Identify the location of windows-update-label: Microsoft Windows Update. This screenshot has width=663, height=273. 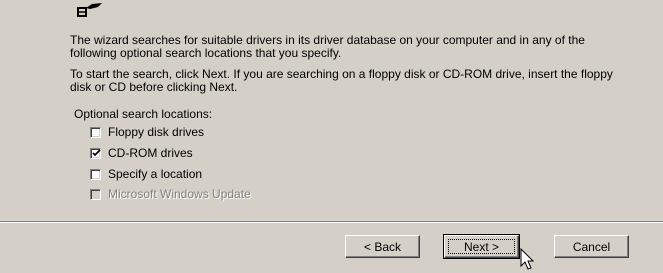
(179, 194).